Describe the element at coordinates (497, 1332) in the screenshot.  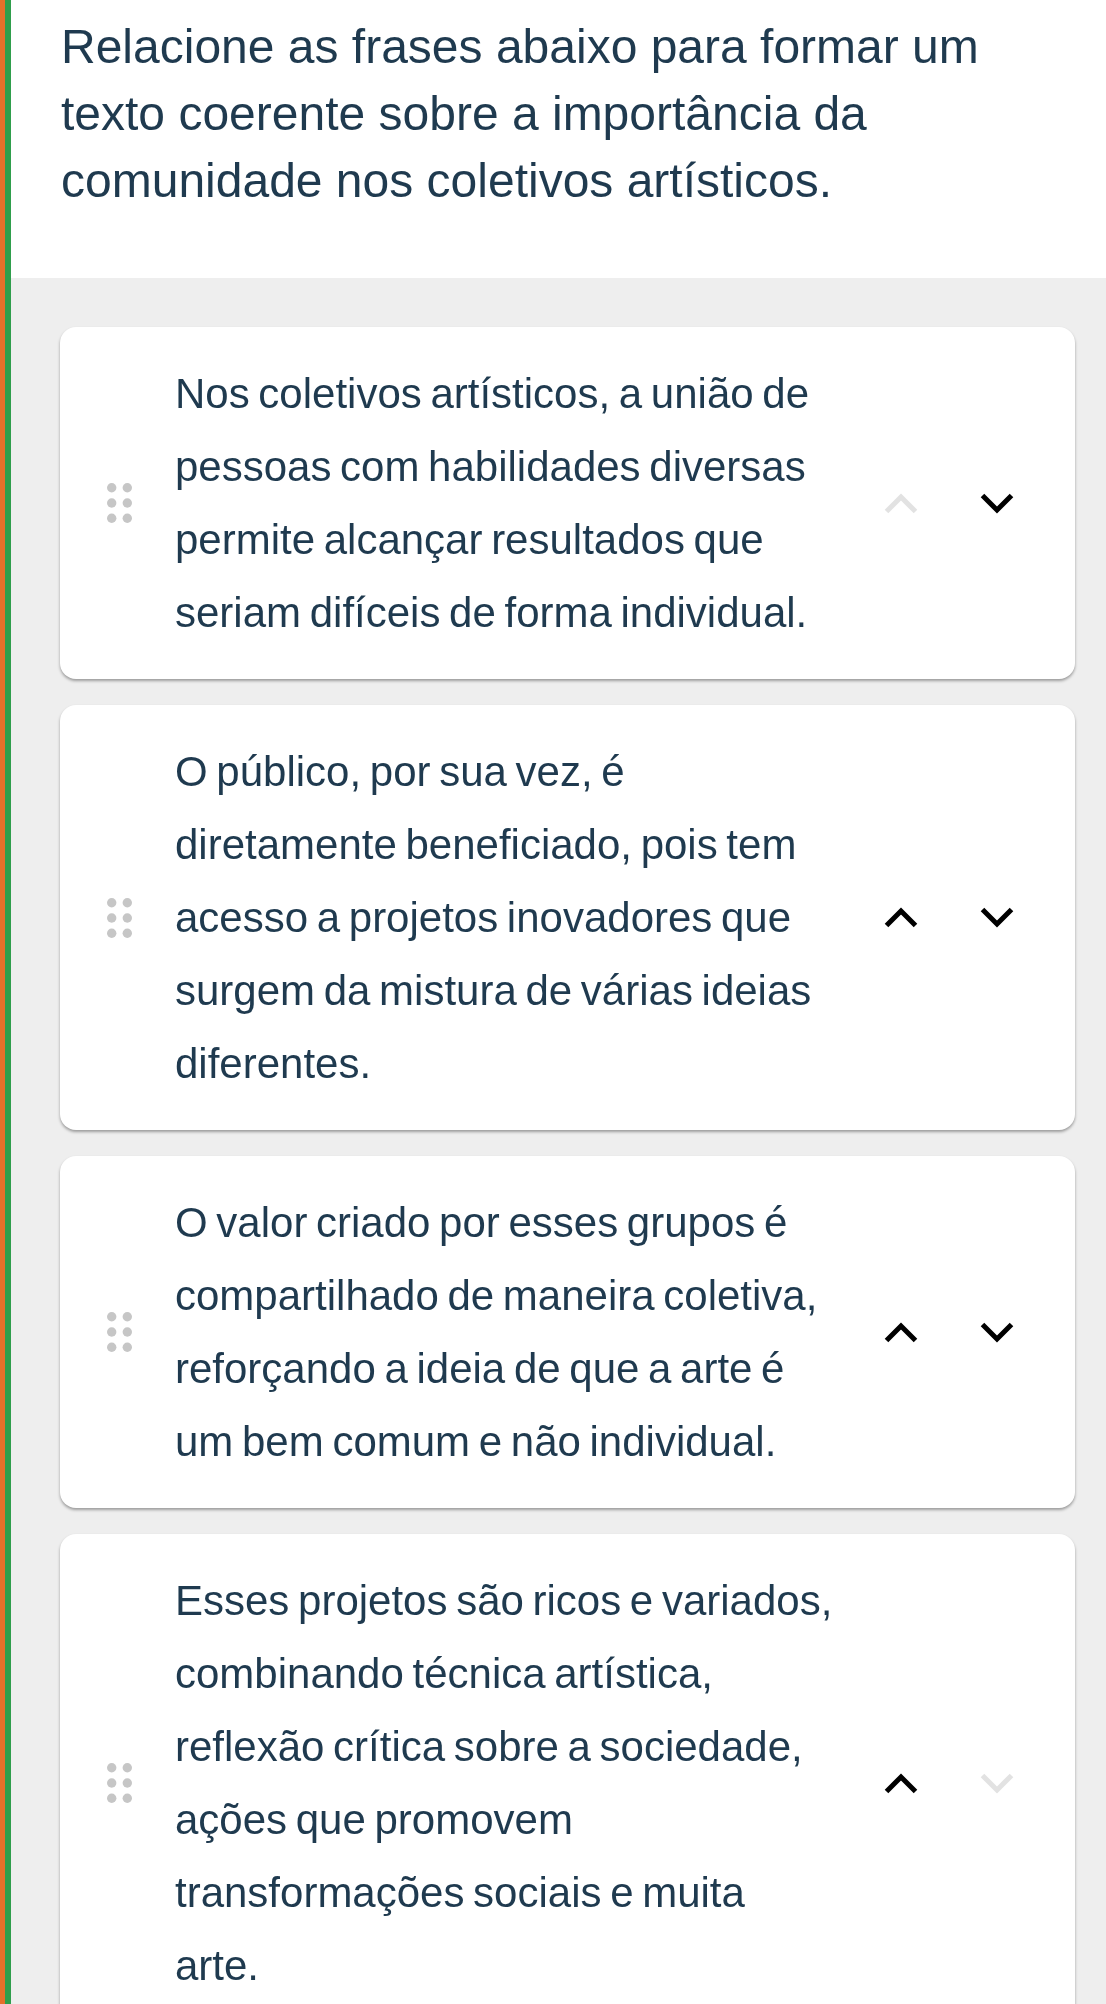
I see `sentence-text: O valor criado por esses grupos é compartilhado de maneira coletiva, reforçando a ideia de que a arte é um bem comum e não individual.` at that location.